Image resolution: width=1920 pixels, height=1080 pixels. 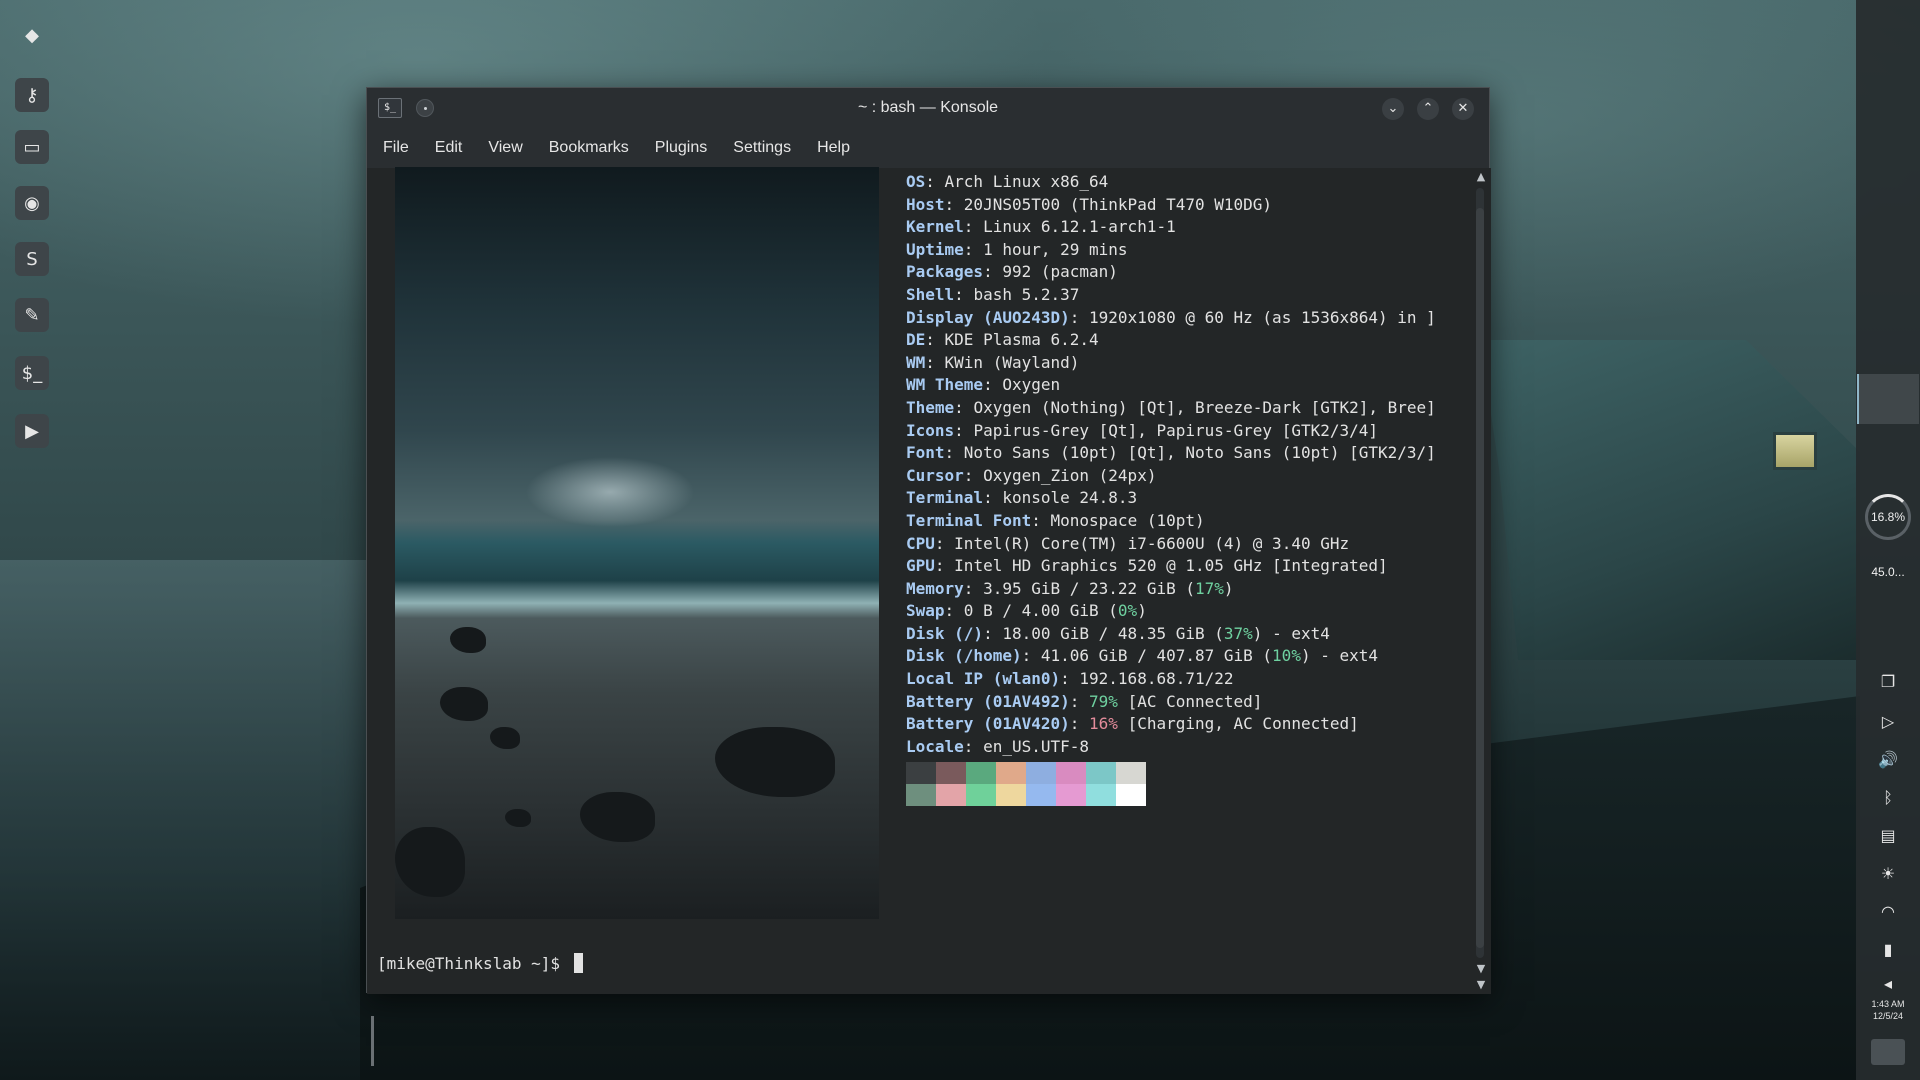 I want to click on shell-prompt: [mike@Thinkslab ~]$, so click(x=480, y=964).